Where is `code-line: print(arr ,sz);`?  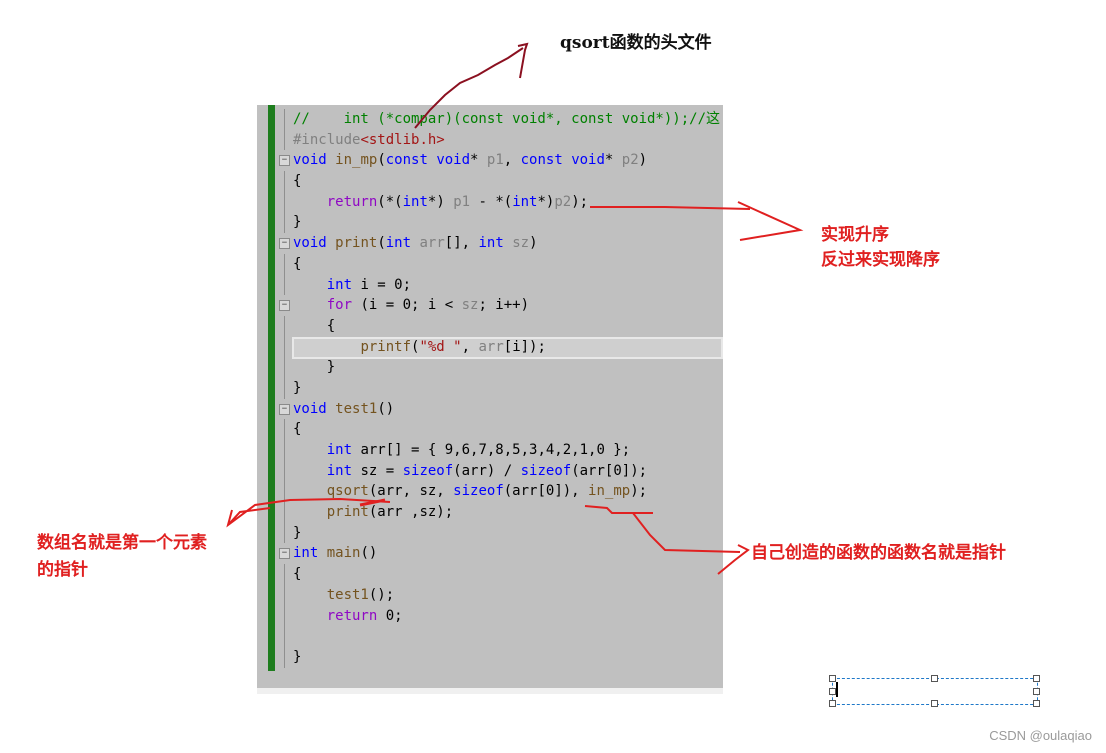 code-line: print(arr ,sz); is located at coordinates (490, 512).